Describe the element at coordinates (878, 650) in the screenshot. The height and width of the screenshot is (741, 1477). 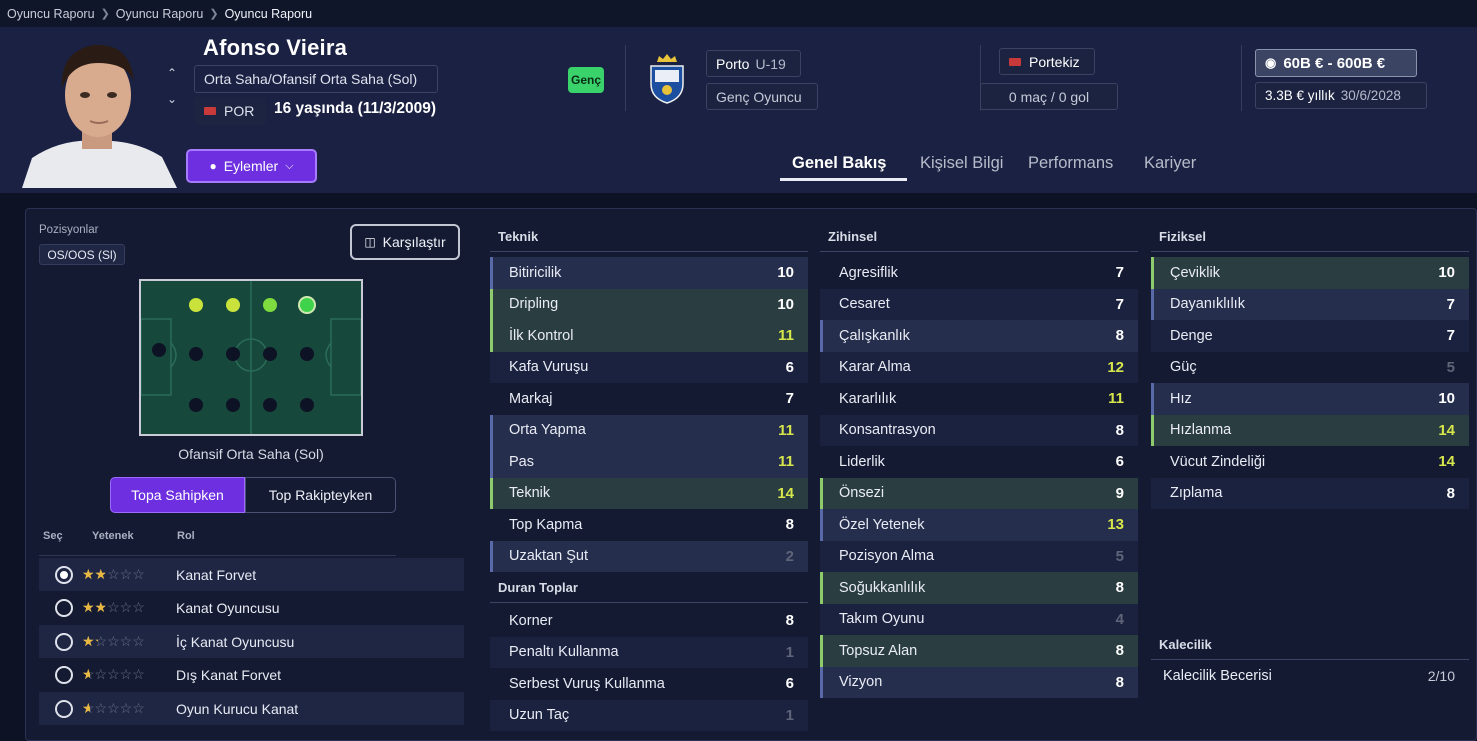
I see `attribute-name: Topsuz Alan` at that location.